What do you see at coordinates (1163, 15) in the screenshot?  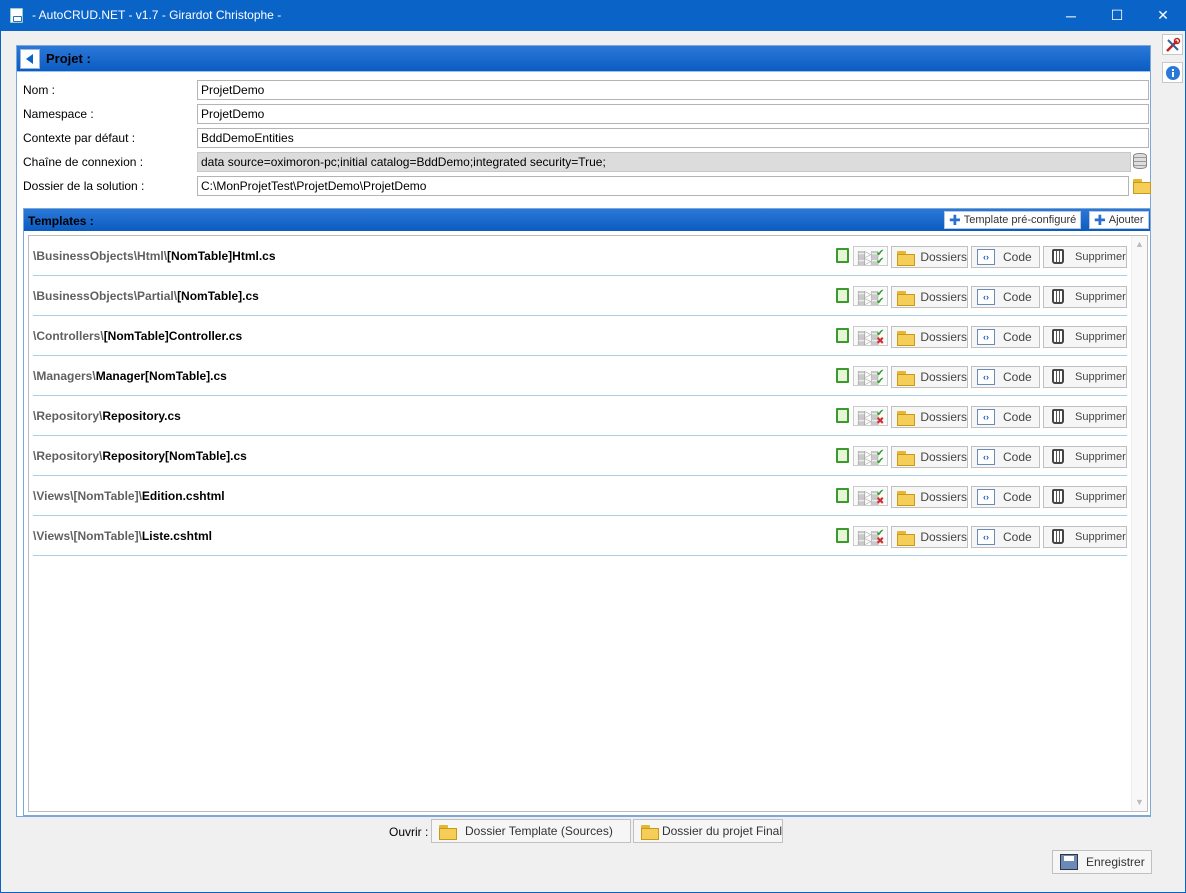 I see `close-button: ✕` at bounding box center [1163, 15].